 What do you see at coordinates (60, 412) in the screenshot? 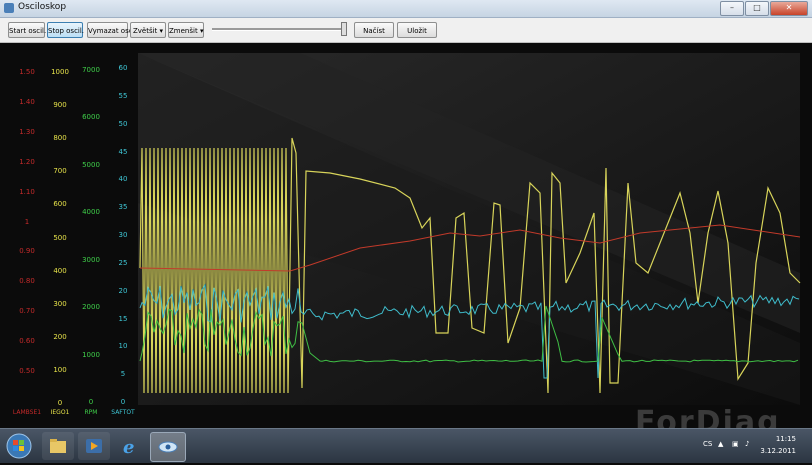
I see `iego1-label: IEGO1` at bounding box center [60, 412].